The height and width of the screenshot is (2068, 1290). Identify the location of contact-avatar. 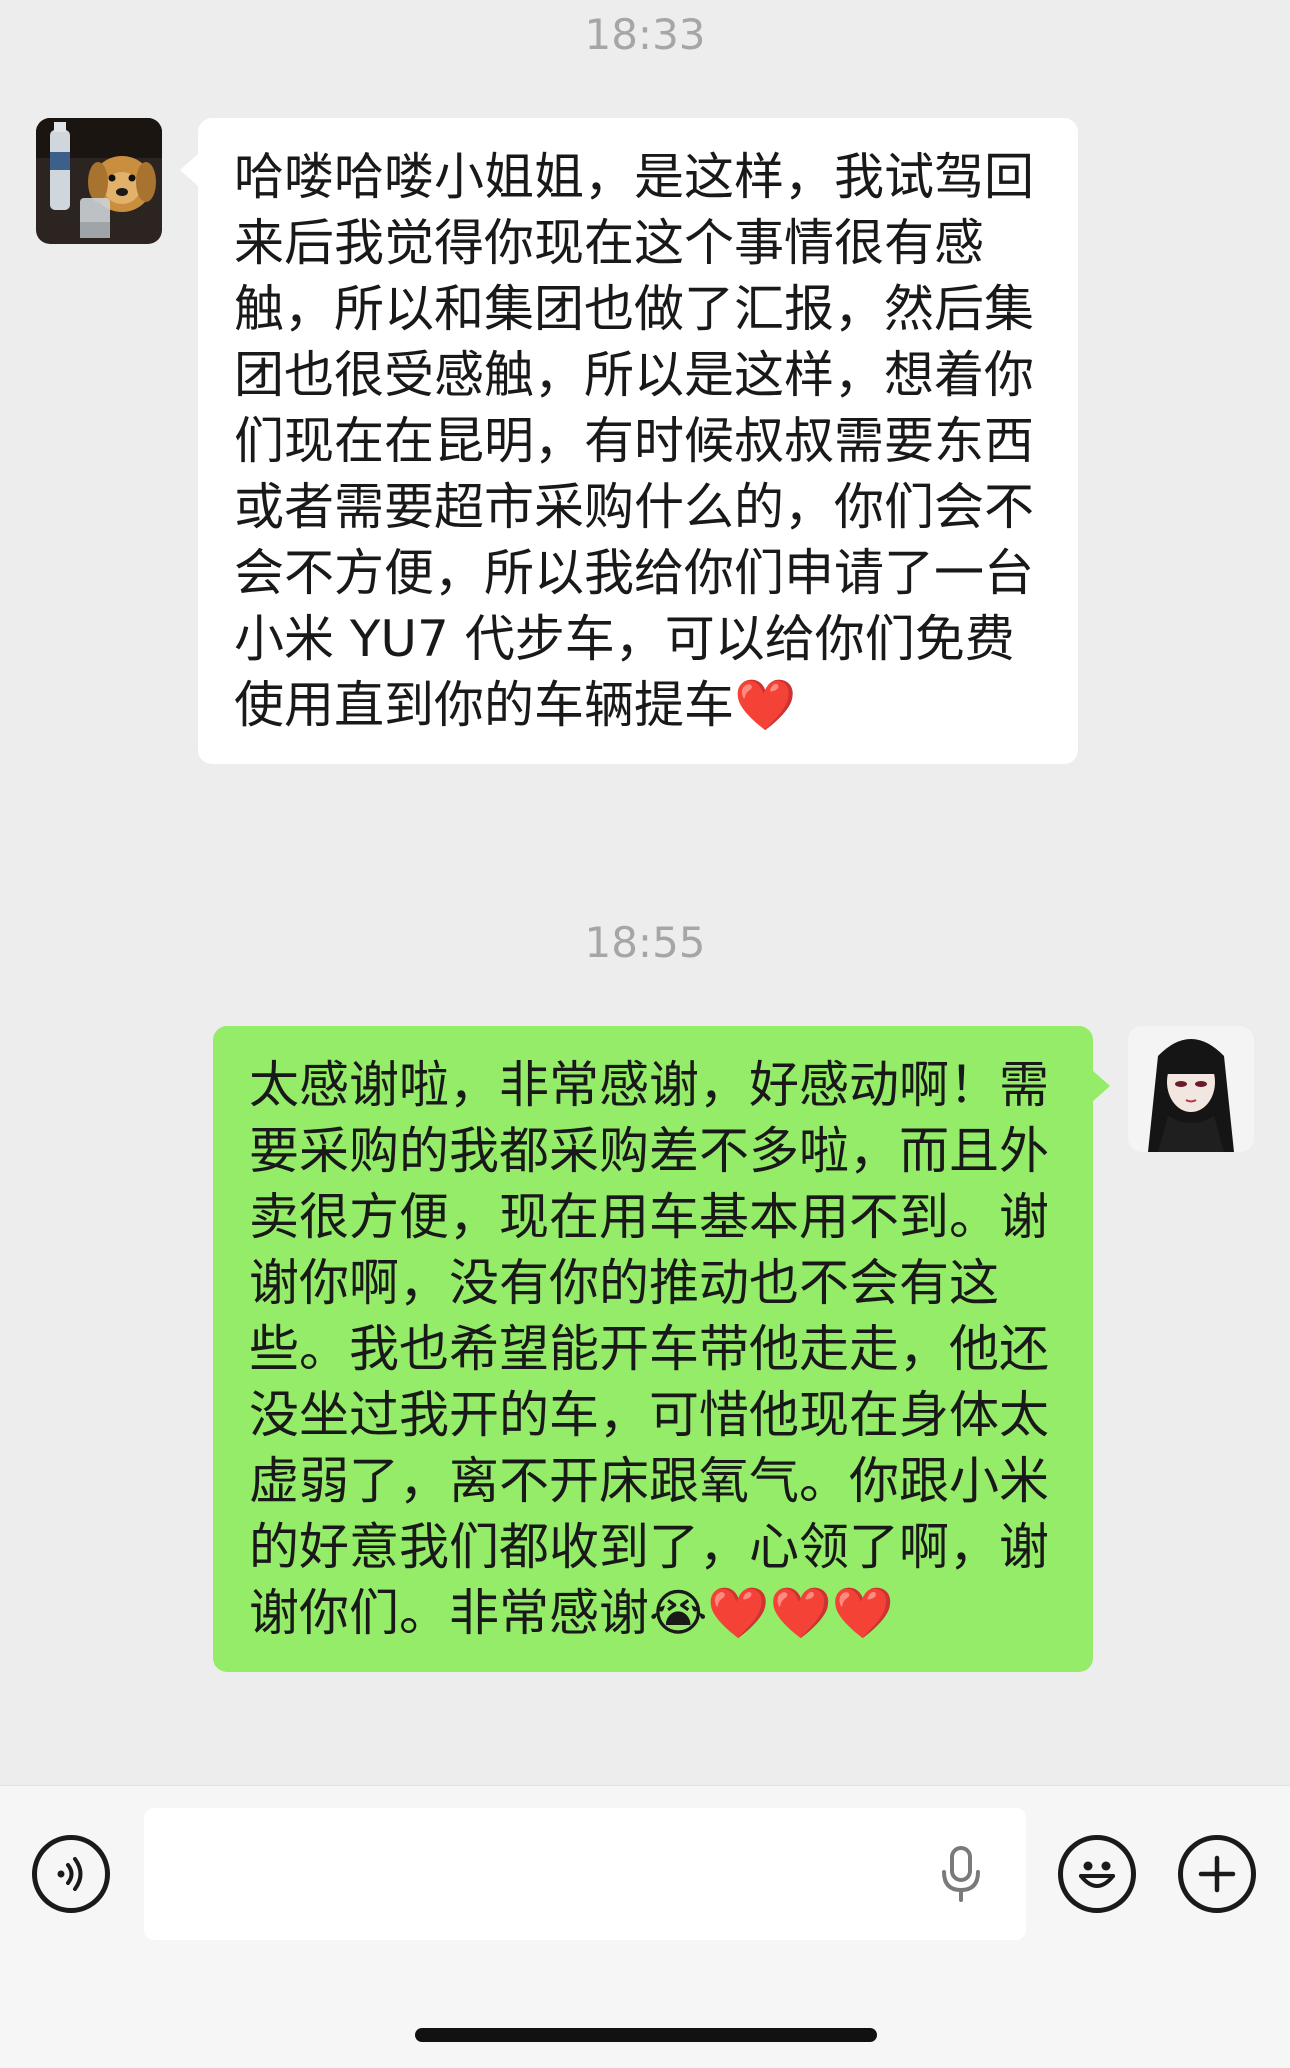
(99, 181).